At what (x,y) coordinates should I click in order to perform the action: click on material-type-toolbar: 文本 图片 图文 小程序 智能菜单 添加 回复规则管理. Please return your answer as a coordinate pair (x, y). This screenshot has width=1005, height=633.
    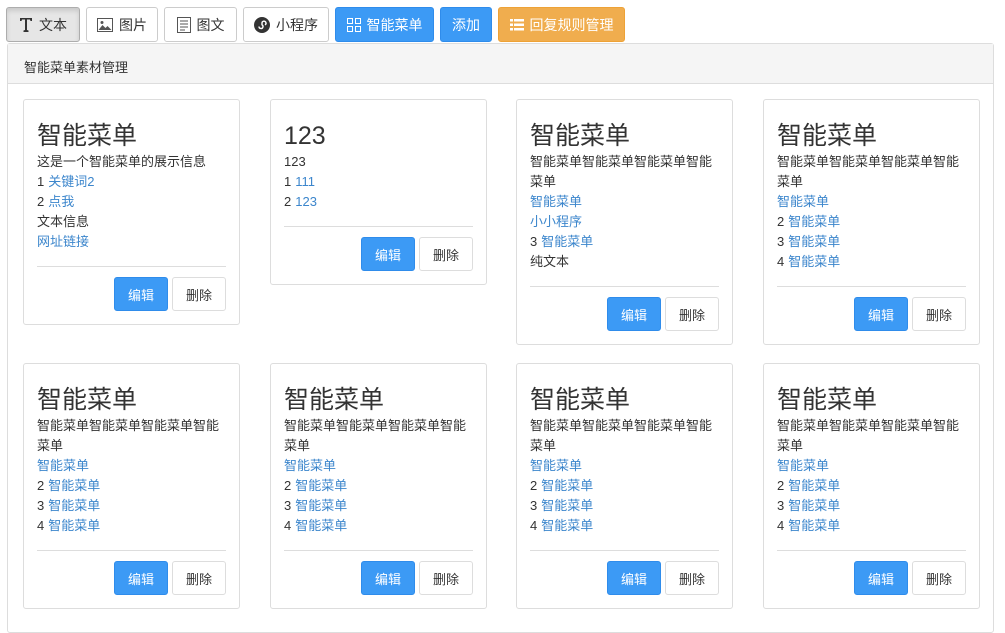
    Looking at the image, I should click on (318, 24).